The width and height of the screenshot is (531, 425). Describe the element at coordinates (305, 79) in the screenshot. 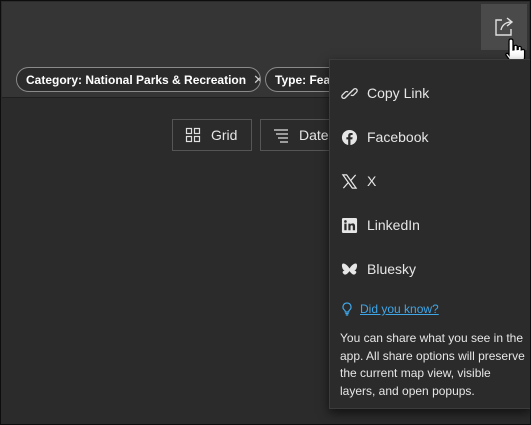

I see `filter-chip-label: Type: Feat` at that location.